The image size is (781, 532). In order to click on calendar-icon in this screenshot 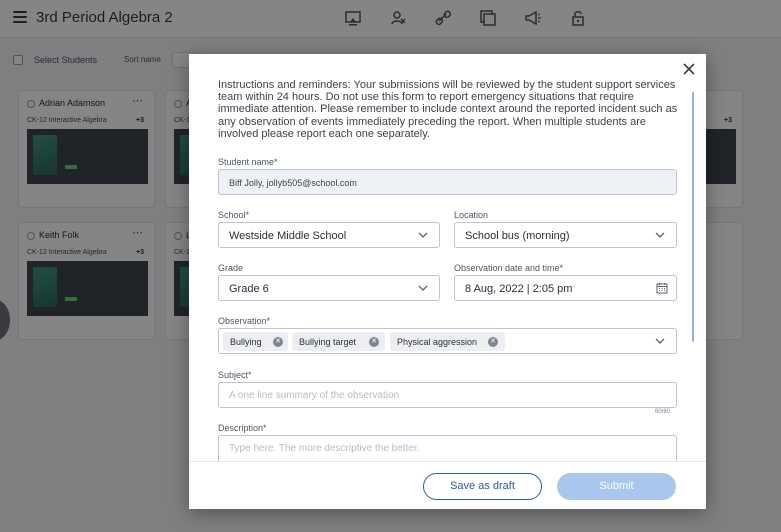, I will do `click(662, 288)`.